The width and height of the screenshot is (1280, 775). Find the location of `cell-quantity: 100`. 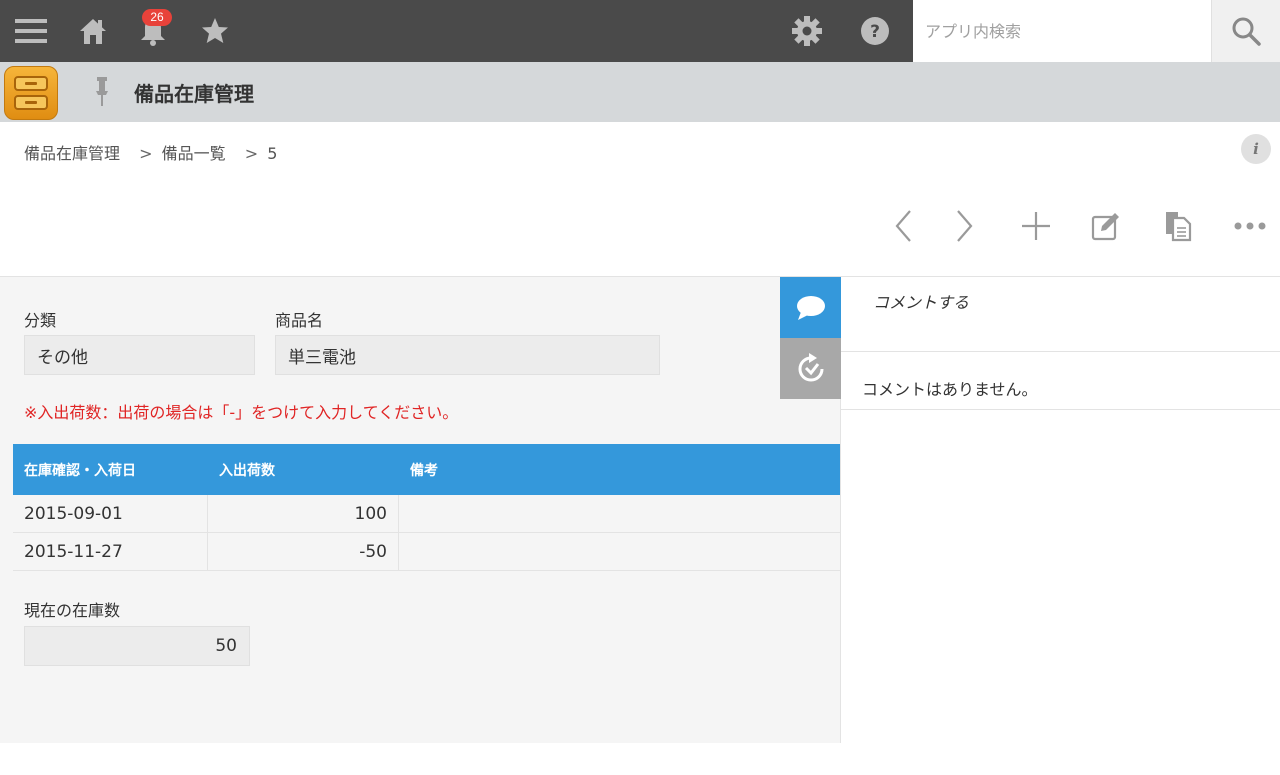

cell-quantity: 100 is located at coordinates (303, 513).